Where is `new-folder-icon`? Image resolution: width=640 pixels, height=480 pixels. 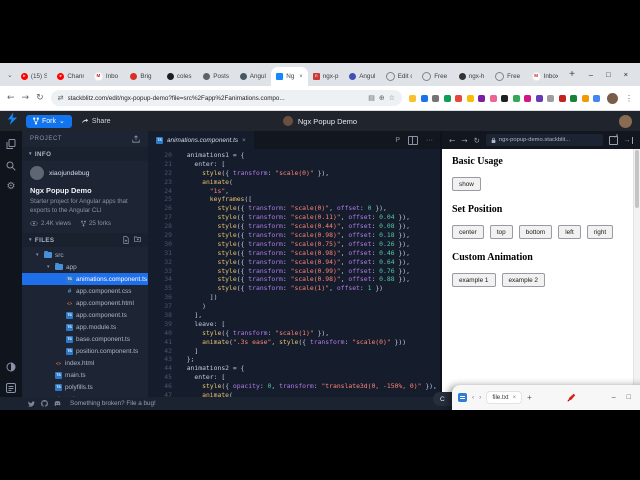 new-folder-icon is located at coordinates (137, 240).